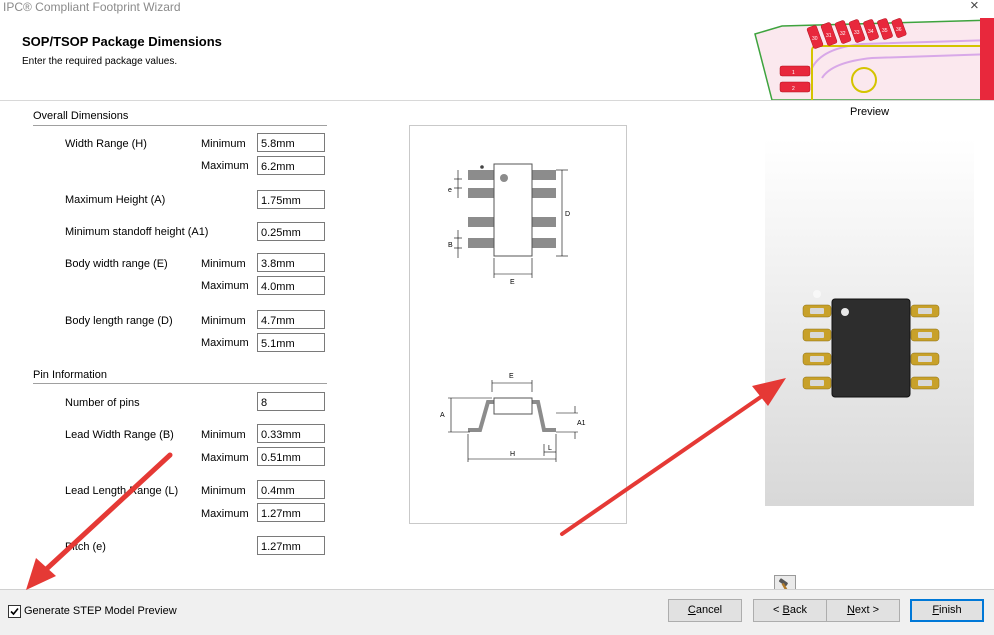 The image size is (994, 635). I want to click on banner-pad-label: 34, so click(871, 32).